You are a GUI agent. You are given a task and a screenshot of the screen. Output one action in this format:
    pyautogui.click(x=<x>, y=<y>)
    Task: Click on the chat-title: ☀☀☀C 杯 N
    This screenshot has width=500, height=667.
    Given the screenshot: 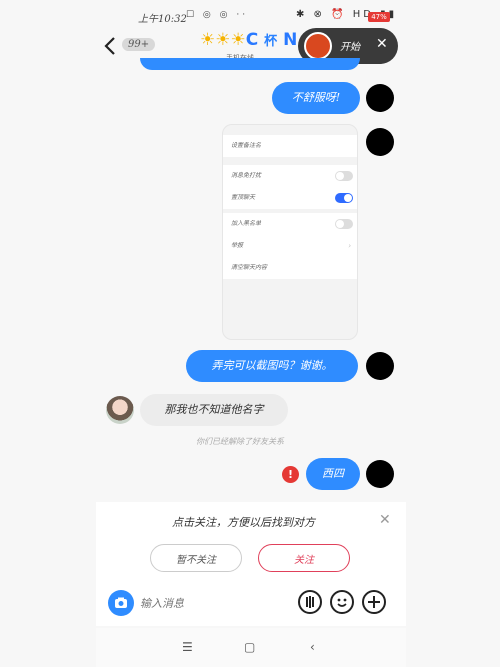 What is the action you would take?
    pyautogui.click(x=249, y=40)
    